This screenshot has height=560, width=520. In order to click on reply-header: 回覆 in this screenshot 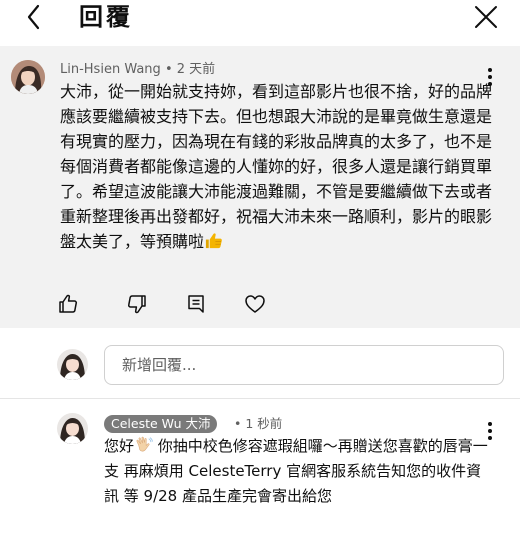, I will do `click(260, 18)`.